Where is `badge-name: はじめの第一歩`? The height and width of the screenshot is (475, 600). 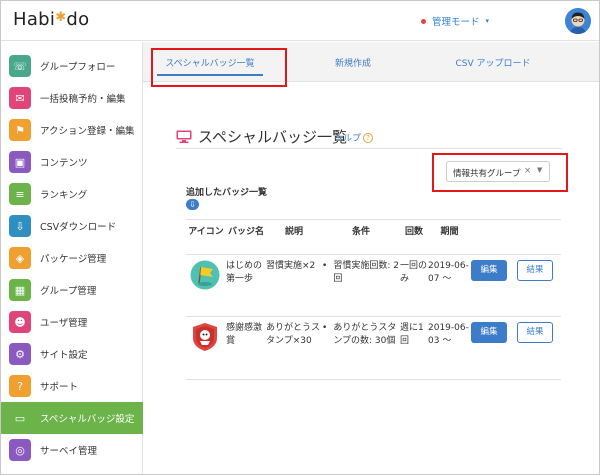
badge-name: はじめの第一歩 is located at coordinates (246, 285).